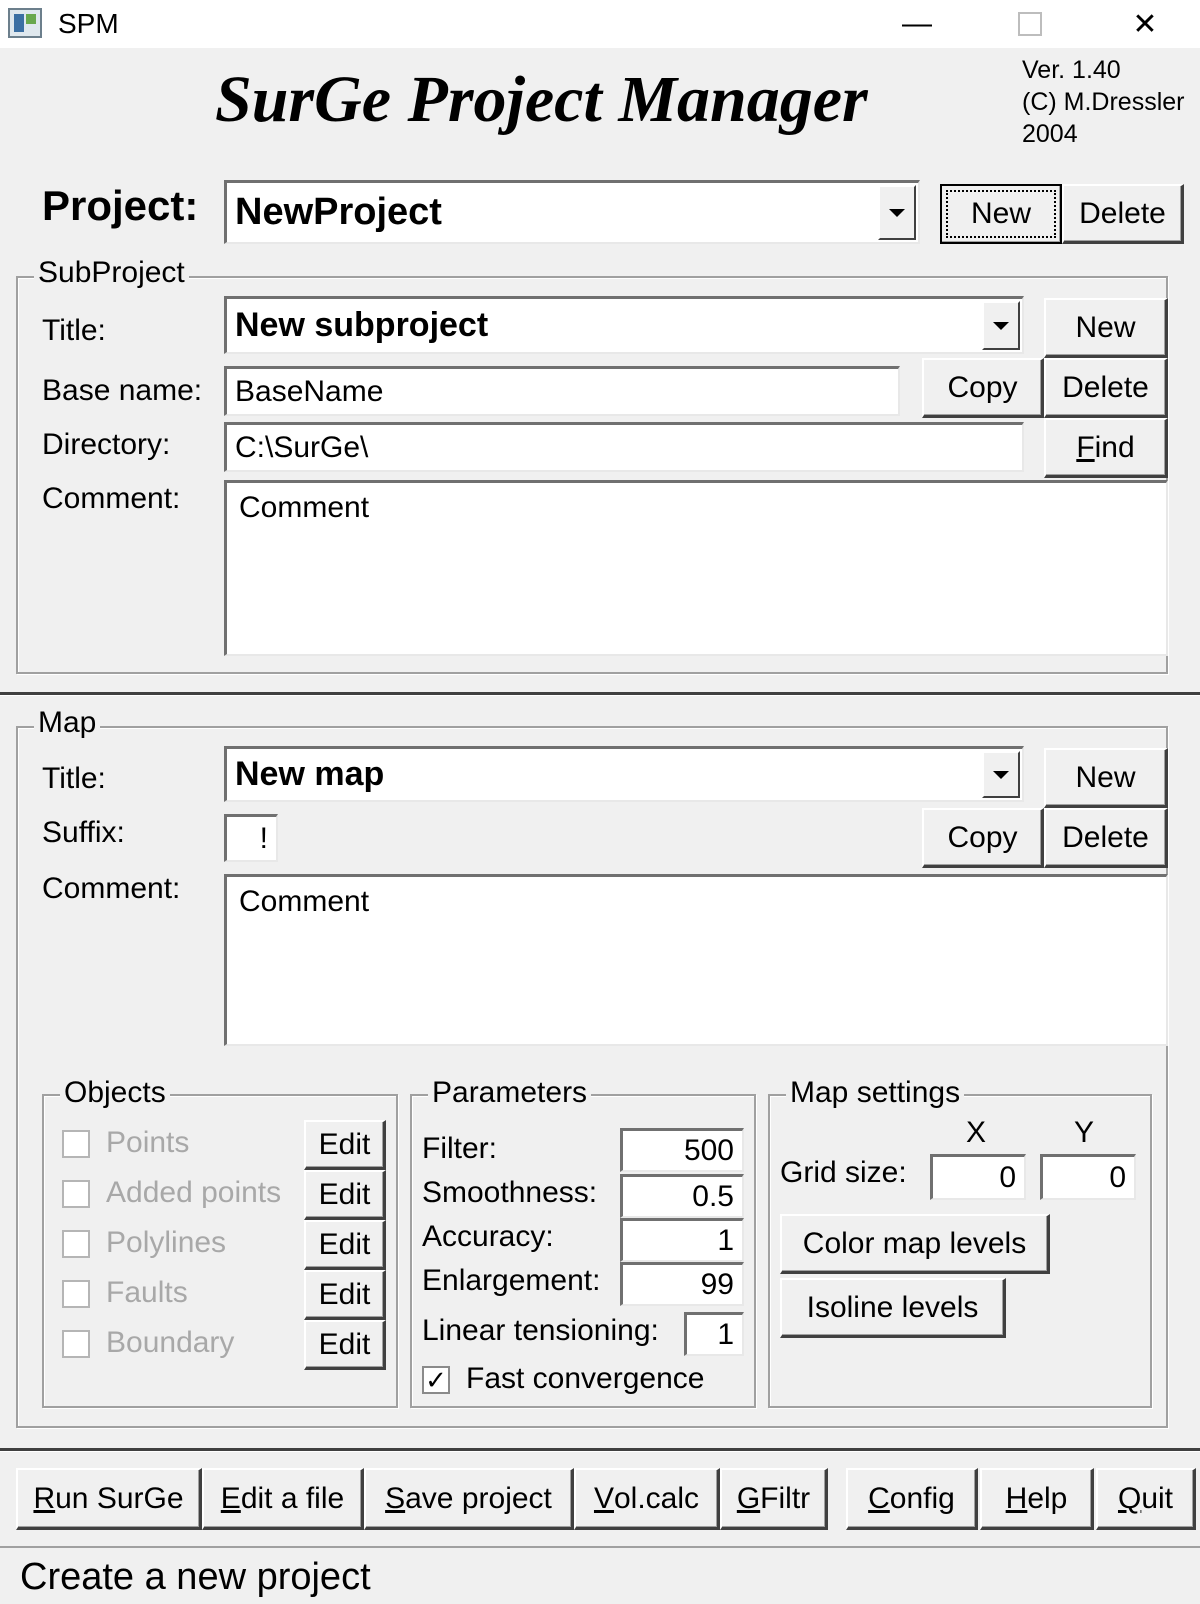 Image resolution: width=1200 pixels, height=1604 pixels. I want to click on gfiltr-button: G Filtr, so click(774, 1499).